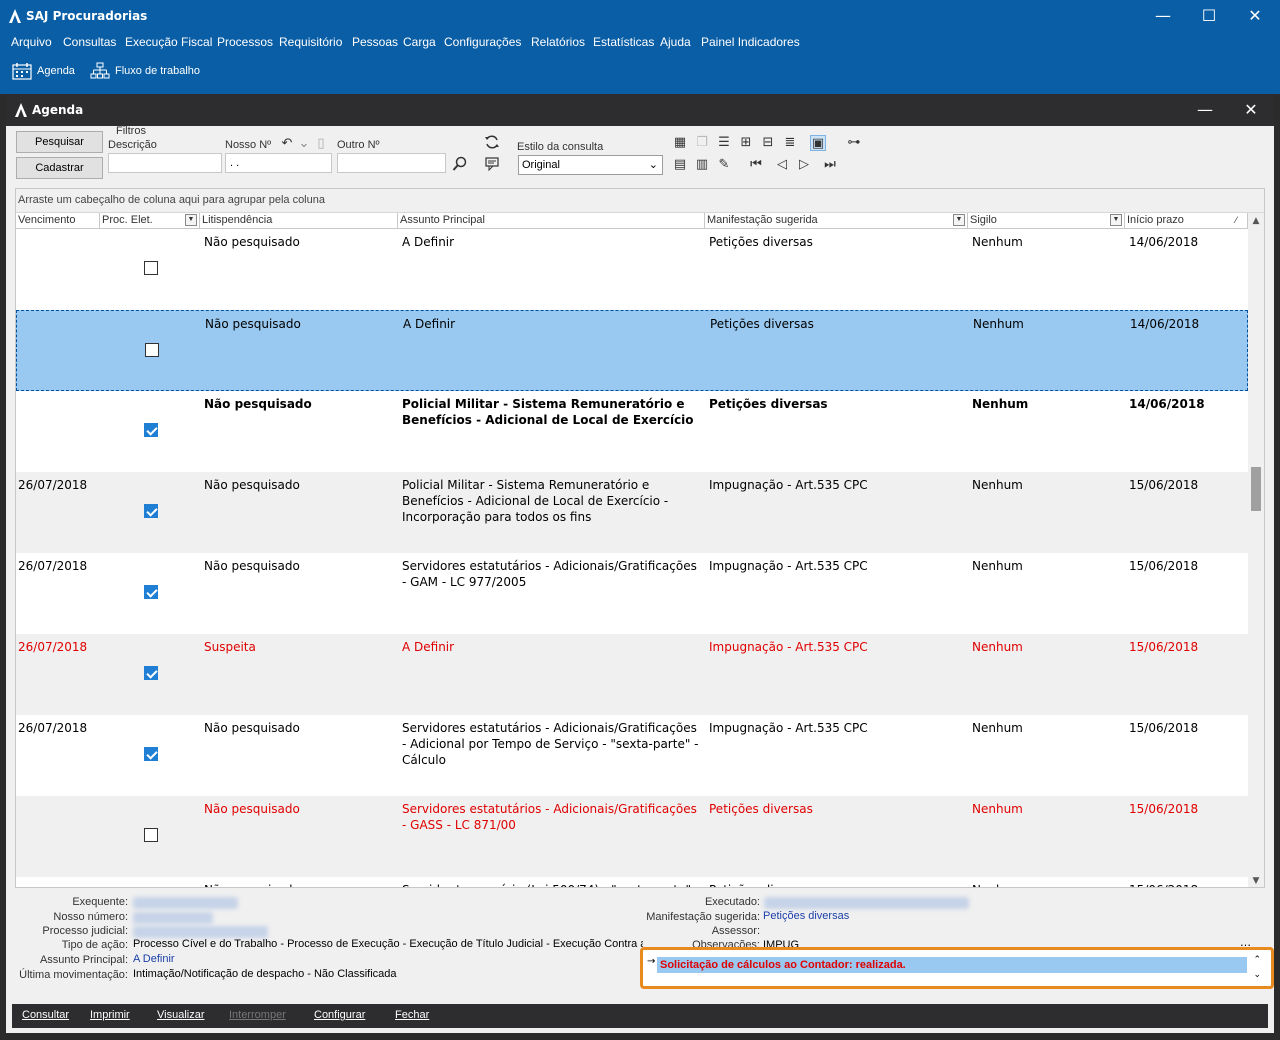 The image size is (1280, 1040). I want to click on sort-icon: ⁄, so click(1236, 220).